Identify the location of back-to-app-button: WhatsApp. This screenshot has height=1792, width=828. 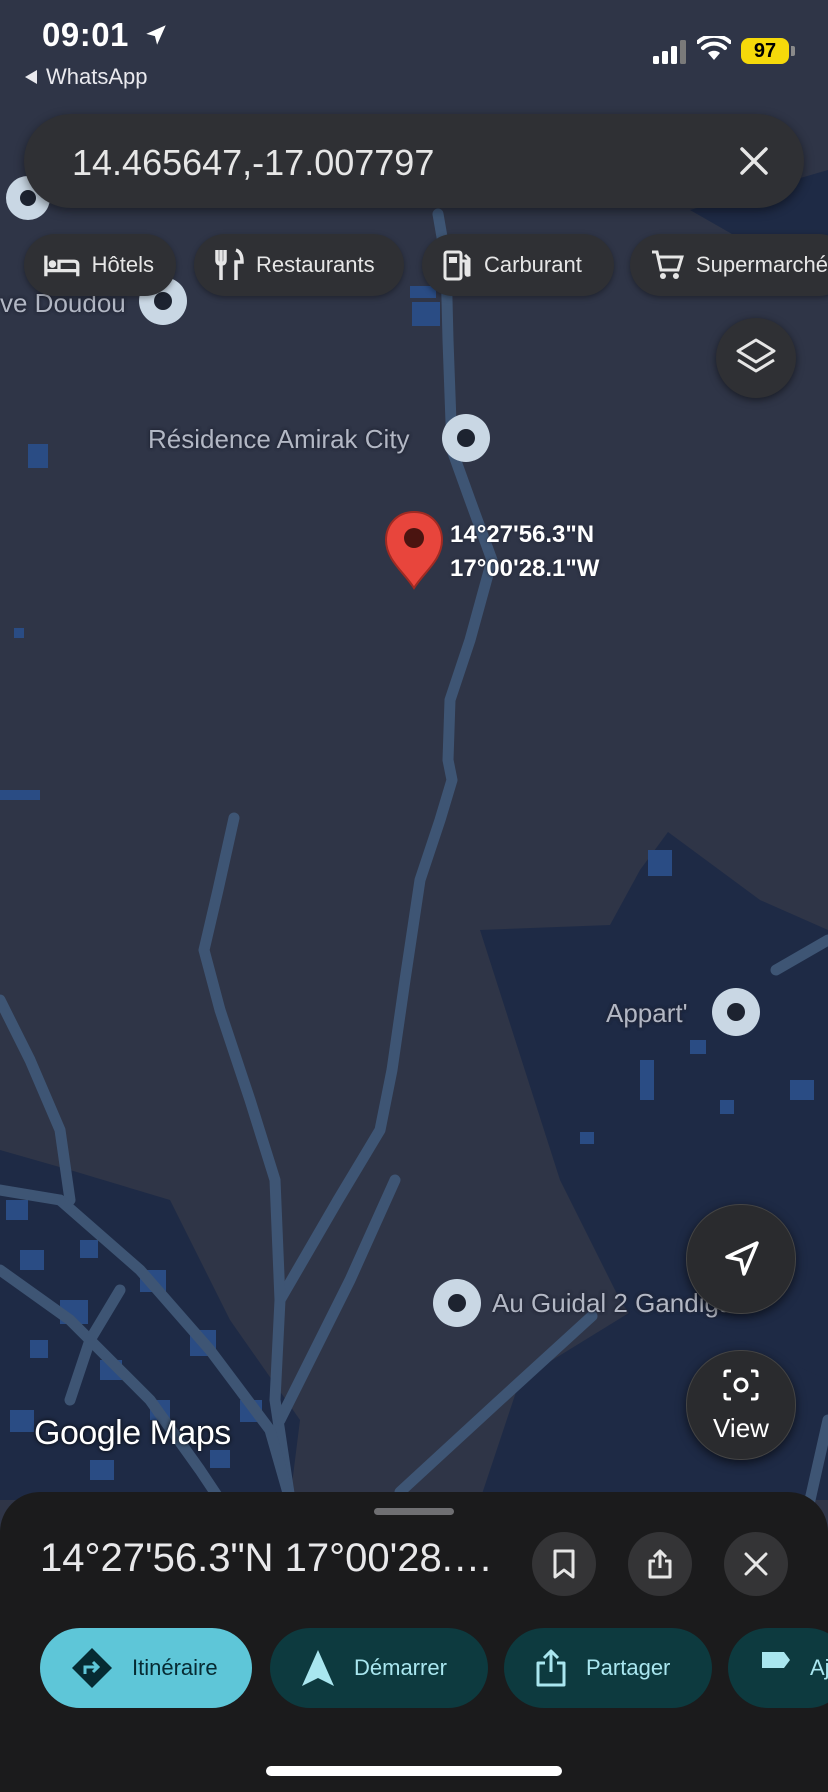
(86, 77).